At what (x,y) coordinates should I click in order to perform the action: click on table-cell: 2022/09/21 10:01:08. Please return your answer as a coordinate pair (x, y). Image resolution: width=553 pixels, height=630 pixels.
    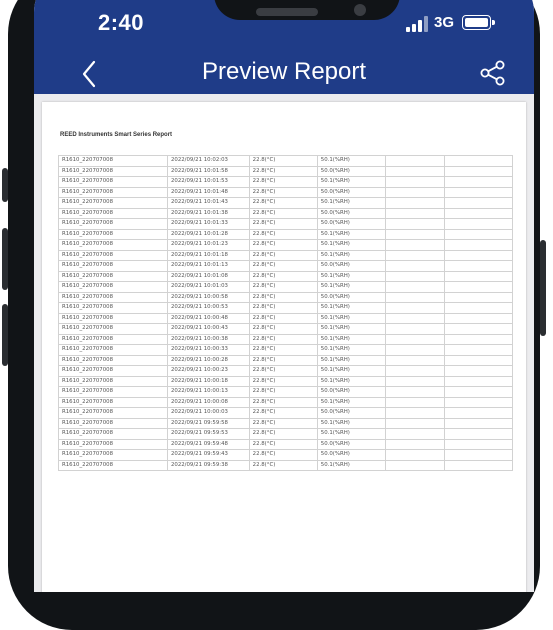
    Looking at the image, I should click on (208, 276).